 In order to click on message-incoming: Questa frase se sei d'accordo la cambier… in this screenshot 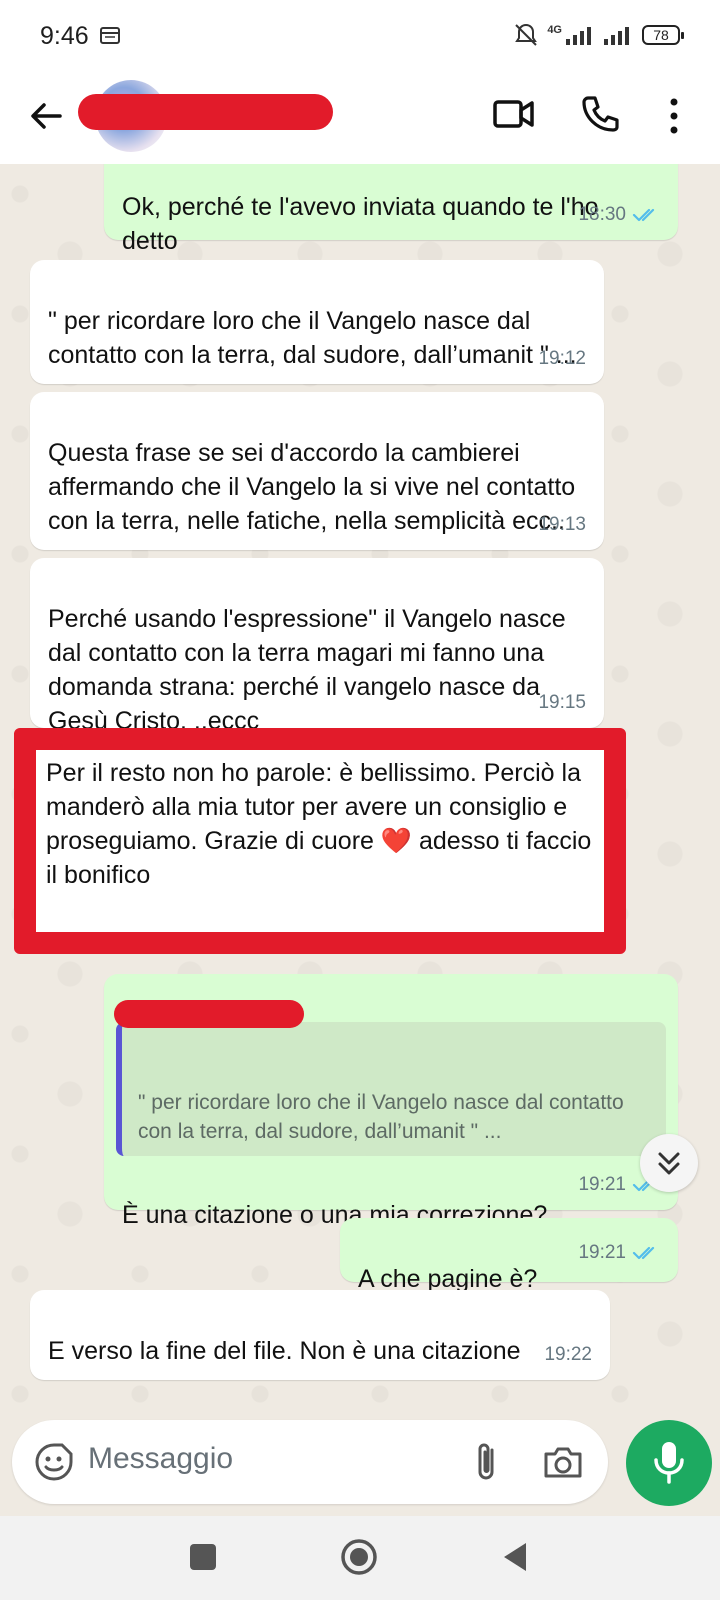, I will do `click(317, 471)`.